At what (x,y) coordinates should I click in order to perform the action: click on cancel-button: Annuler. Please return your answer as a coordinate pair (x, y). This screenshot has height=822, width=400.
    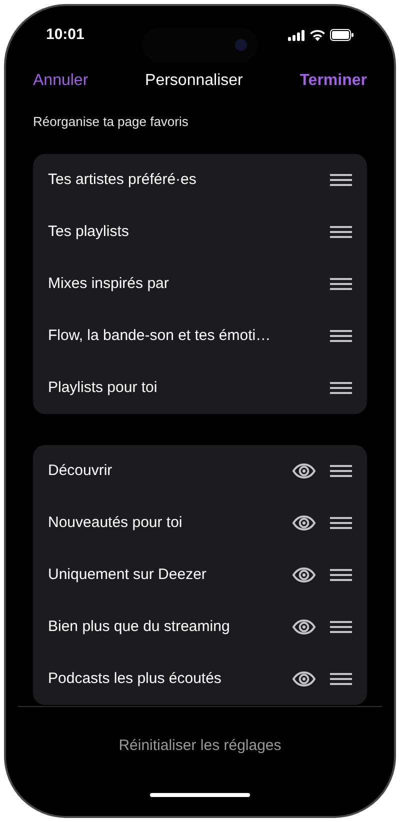
    Looking at the image, I should click on (60, 81).